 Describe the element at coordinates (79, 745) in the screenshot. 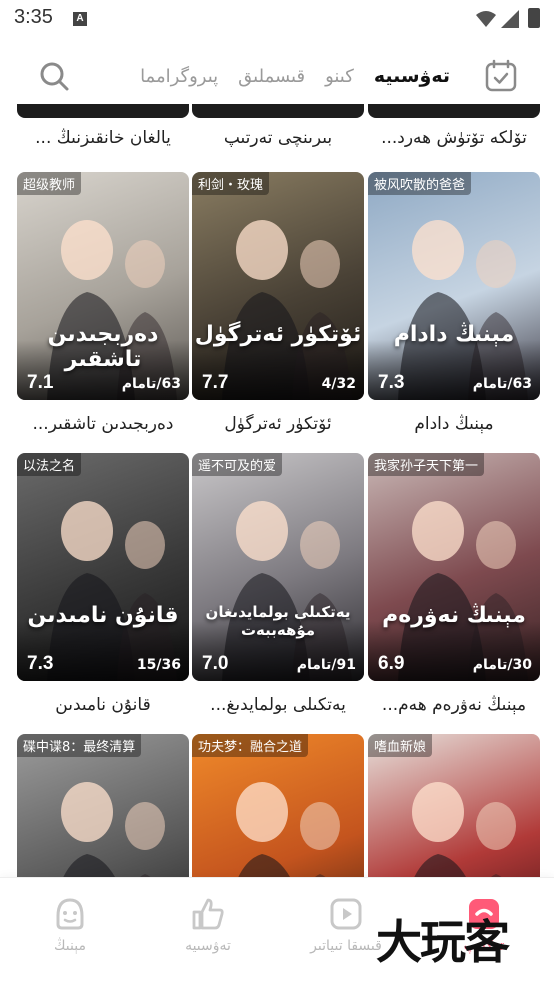

I see `poster-original-title: 碟中谍8：最终清算` at that location.